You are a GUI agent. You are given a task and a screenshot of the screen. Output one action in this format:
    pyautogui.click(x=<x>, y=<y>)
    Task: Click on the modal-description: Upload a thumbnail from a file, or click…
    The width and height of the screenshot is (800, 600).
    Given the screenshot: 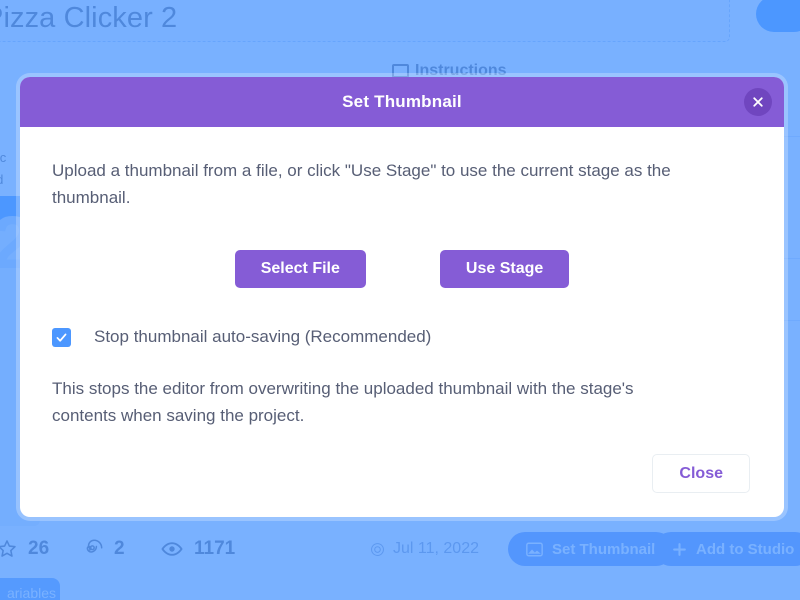 What is the action you would take?
    pyautogui.click(x=361, y=184)
    